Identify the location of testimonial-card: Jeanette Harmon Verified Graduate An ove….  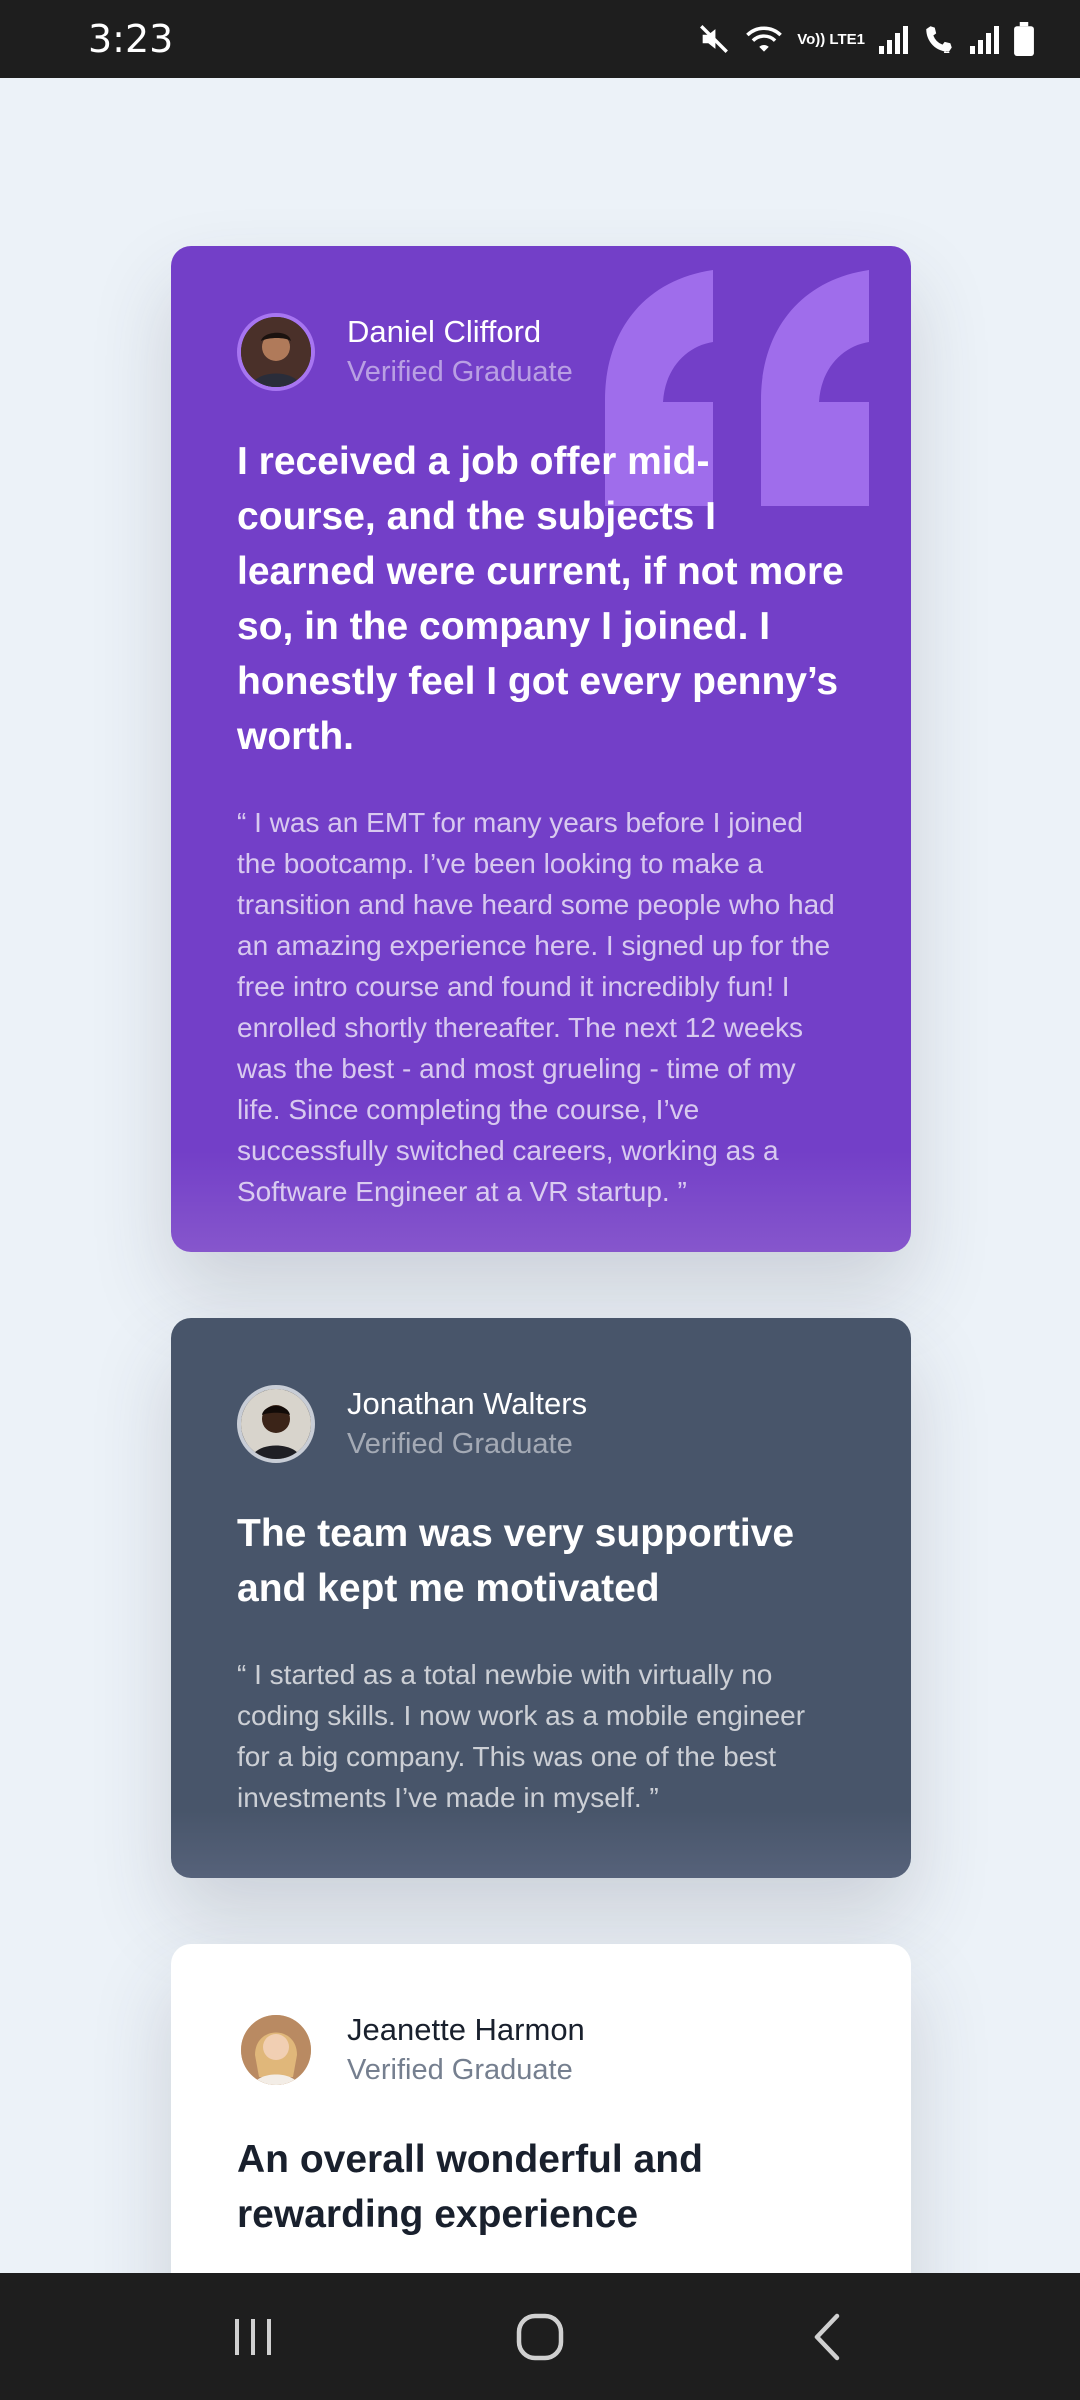
(541, 2108).